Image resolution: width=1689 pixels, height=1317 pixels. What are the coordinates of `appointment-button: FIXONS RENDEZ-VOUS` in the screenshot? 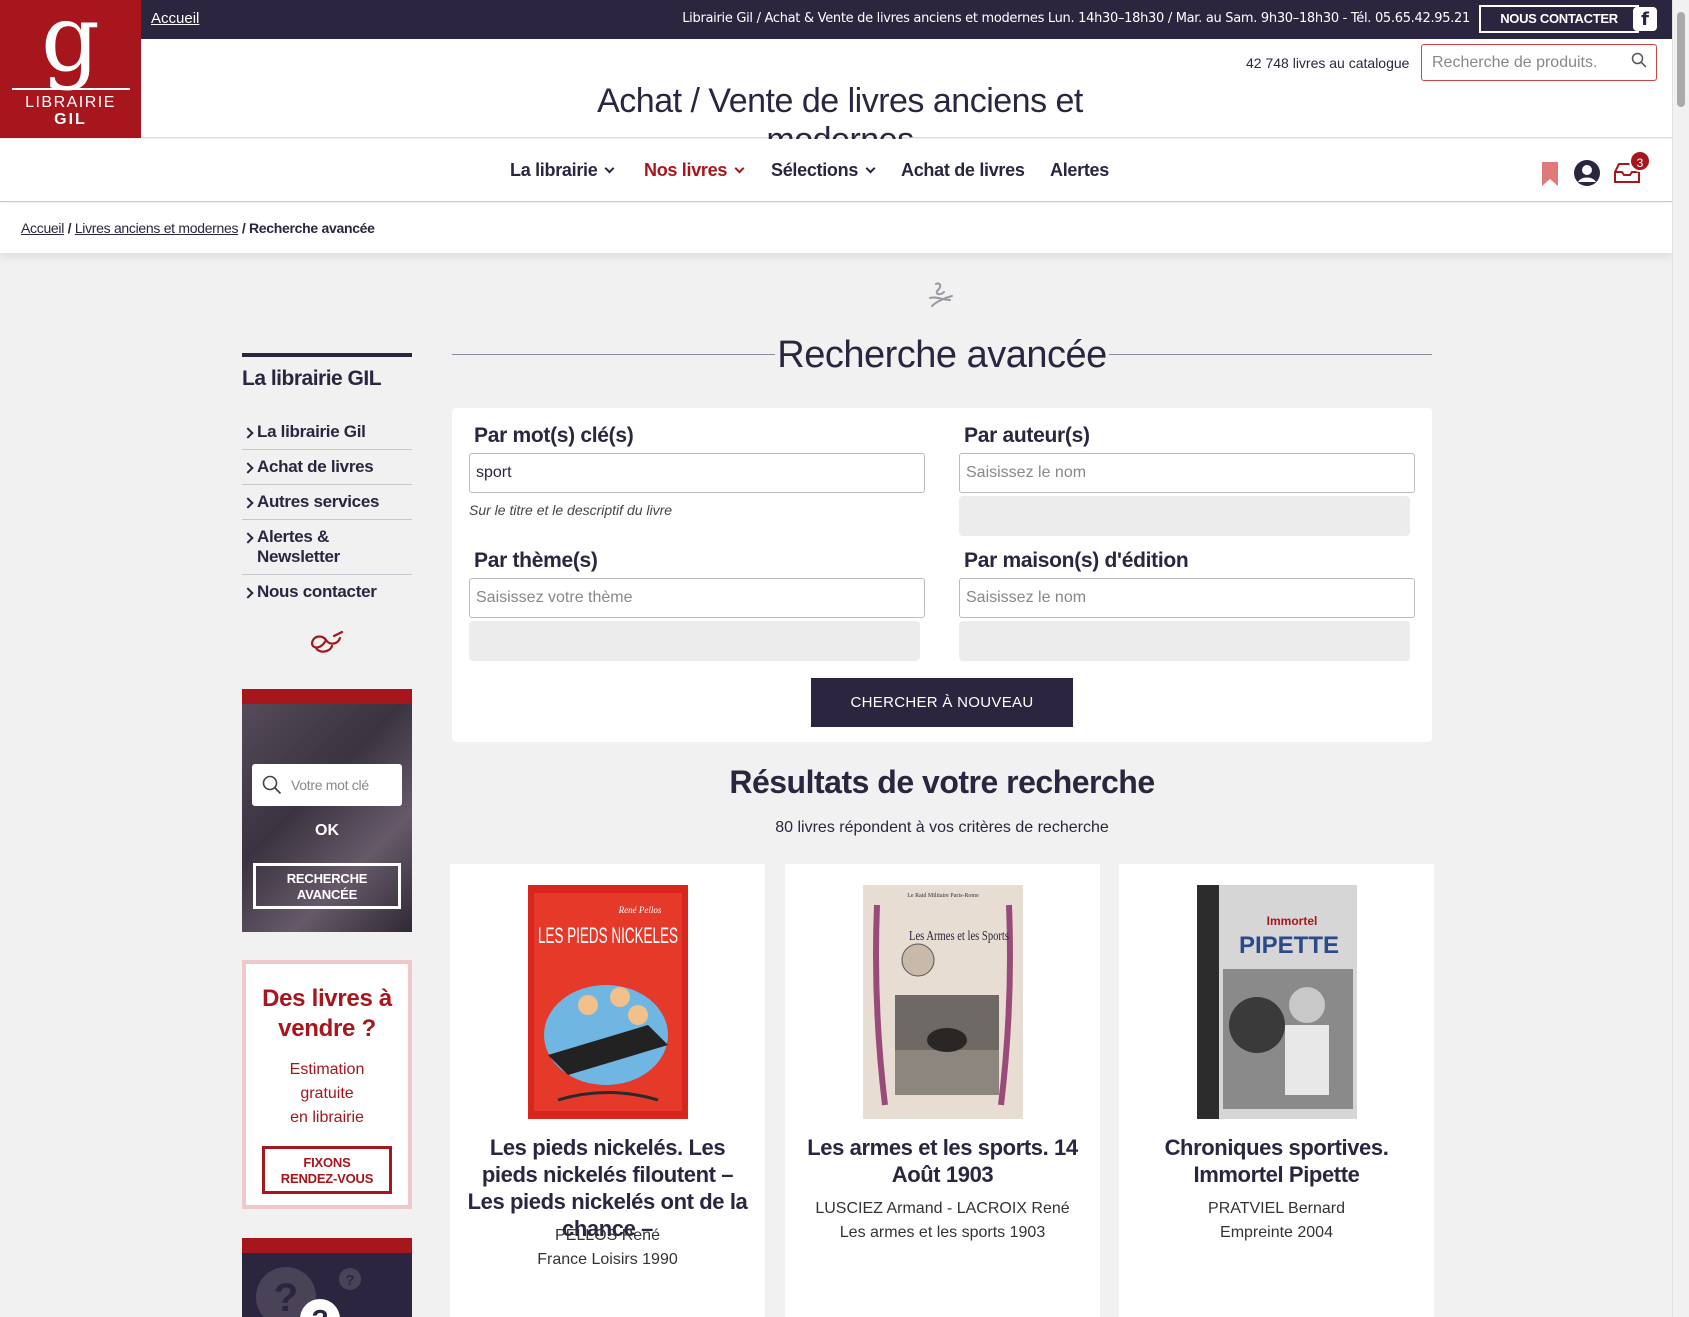 It's located at (327, 1170).